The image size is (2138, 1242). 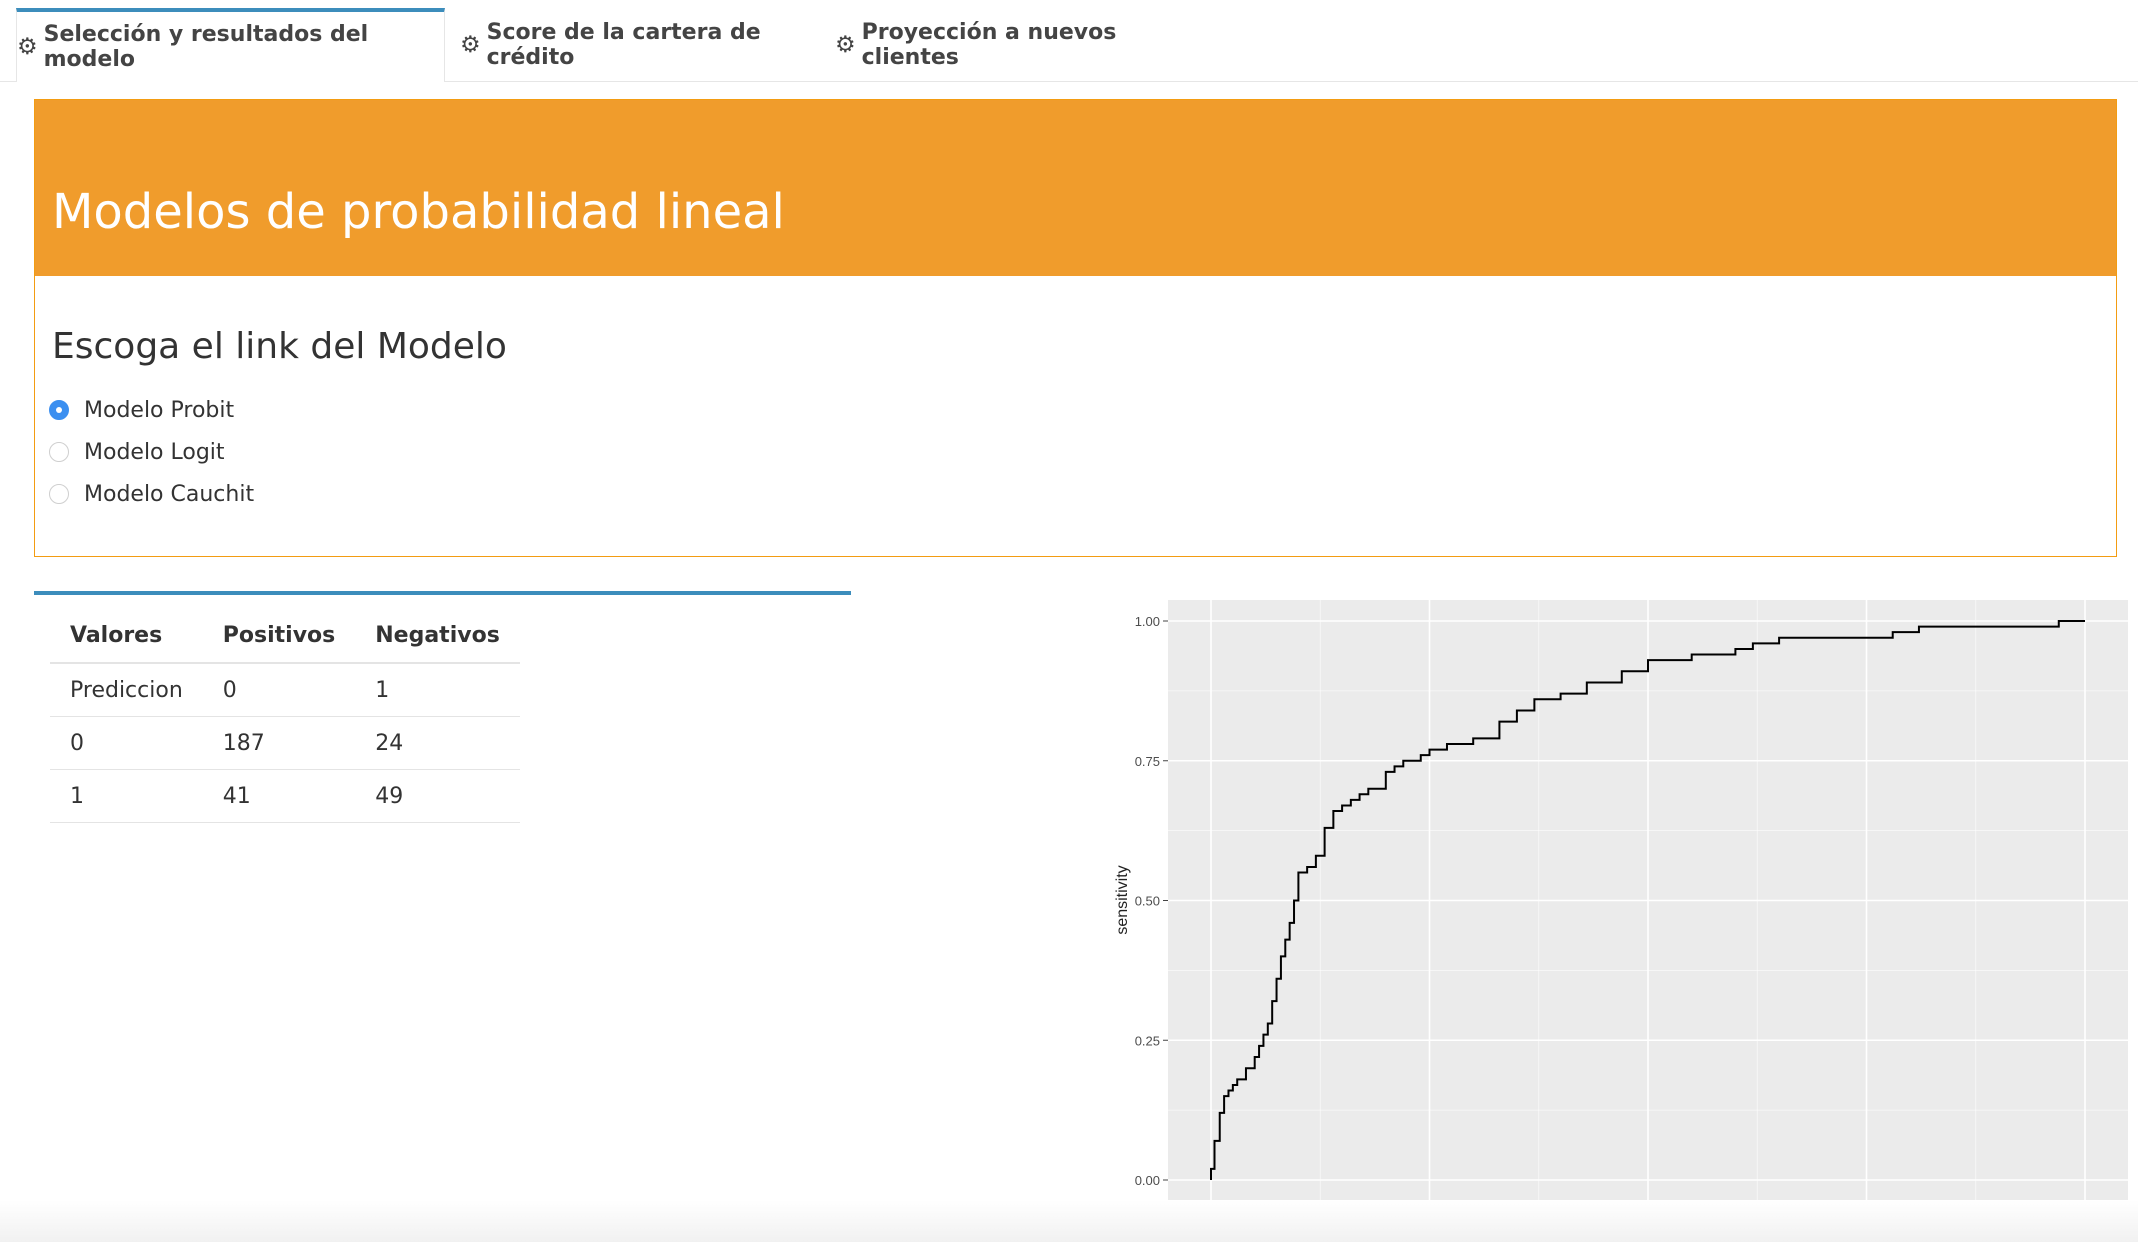 I want to click on radio-option-logit: Modelo Logit, so click(x=137, y=452).